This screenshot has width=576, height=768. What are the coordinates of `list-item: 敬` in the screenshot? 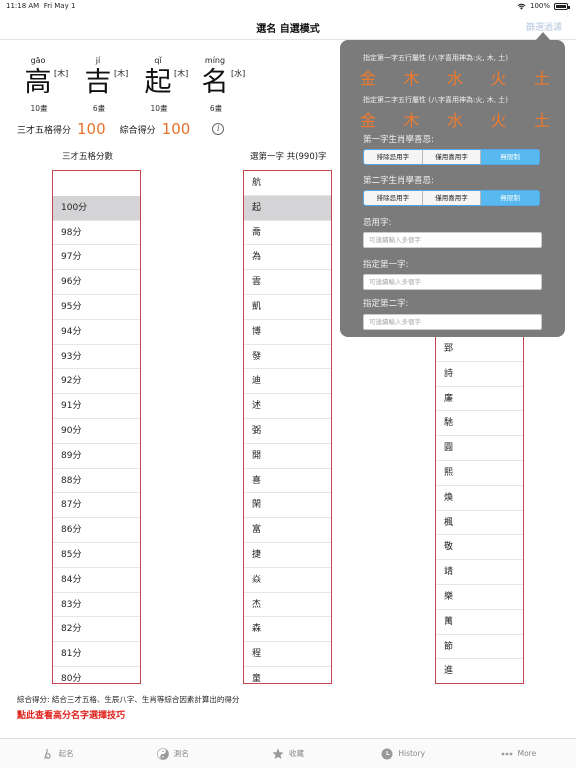 It's located at (479, 548).